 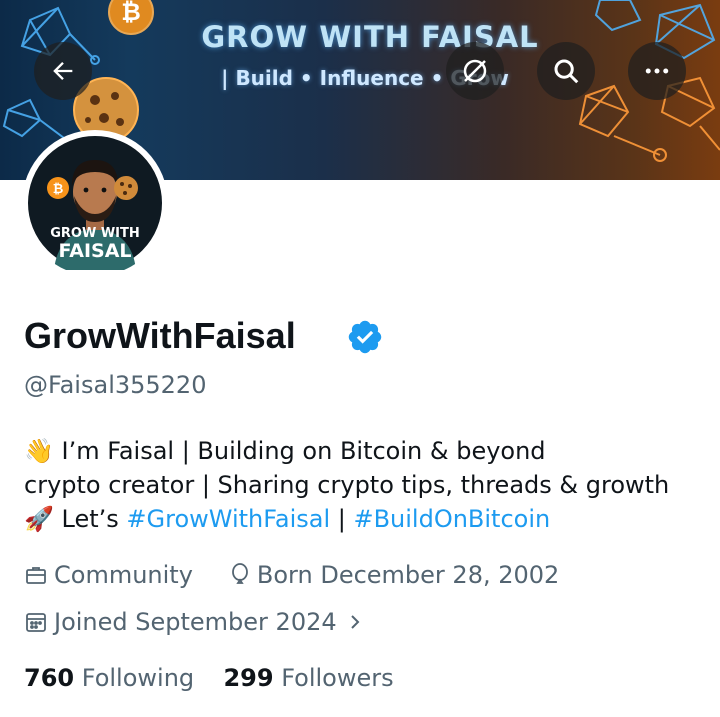 I want to click on avatar-label-line1: GROW WITH, so click(x=95, y=233).